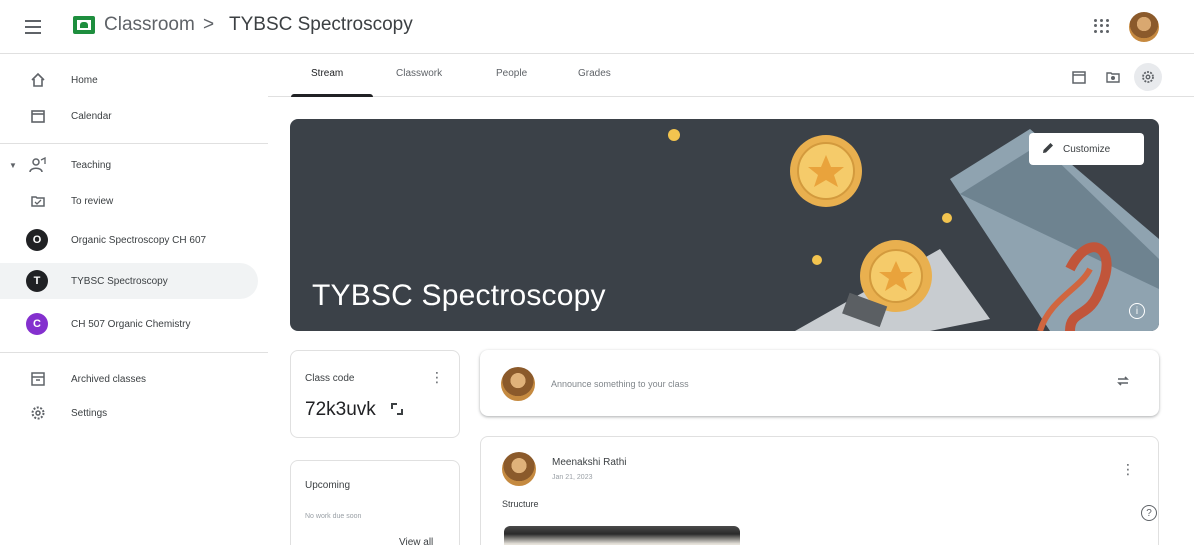 This screenshot has width=1194, height=545. I want to click on classroom-logo-icon, so click(84, 25).